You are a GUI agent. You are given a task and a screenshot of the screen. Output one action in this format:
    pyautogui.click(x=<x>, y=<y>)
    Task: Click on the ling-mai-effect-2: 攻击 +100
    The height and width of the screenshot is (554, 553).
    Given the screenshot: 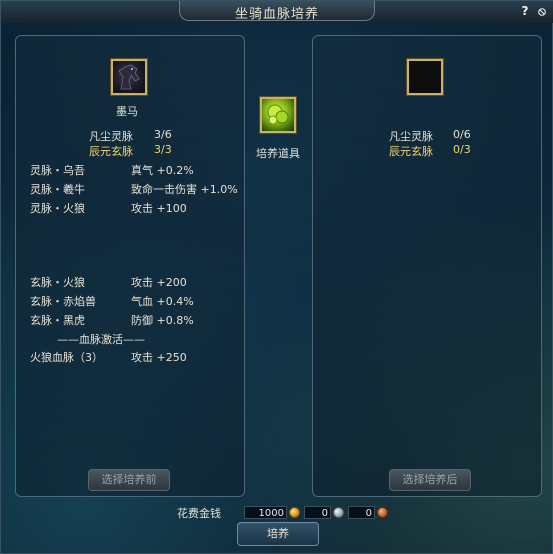 What is the action you would take?
    pyautogui.click(x=159, y=208)
    